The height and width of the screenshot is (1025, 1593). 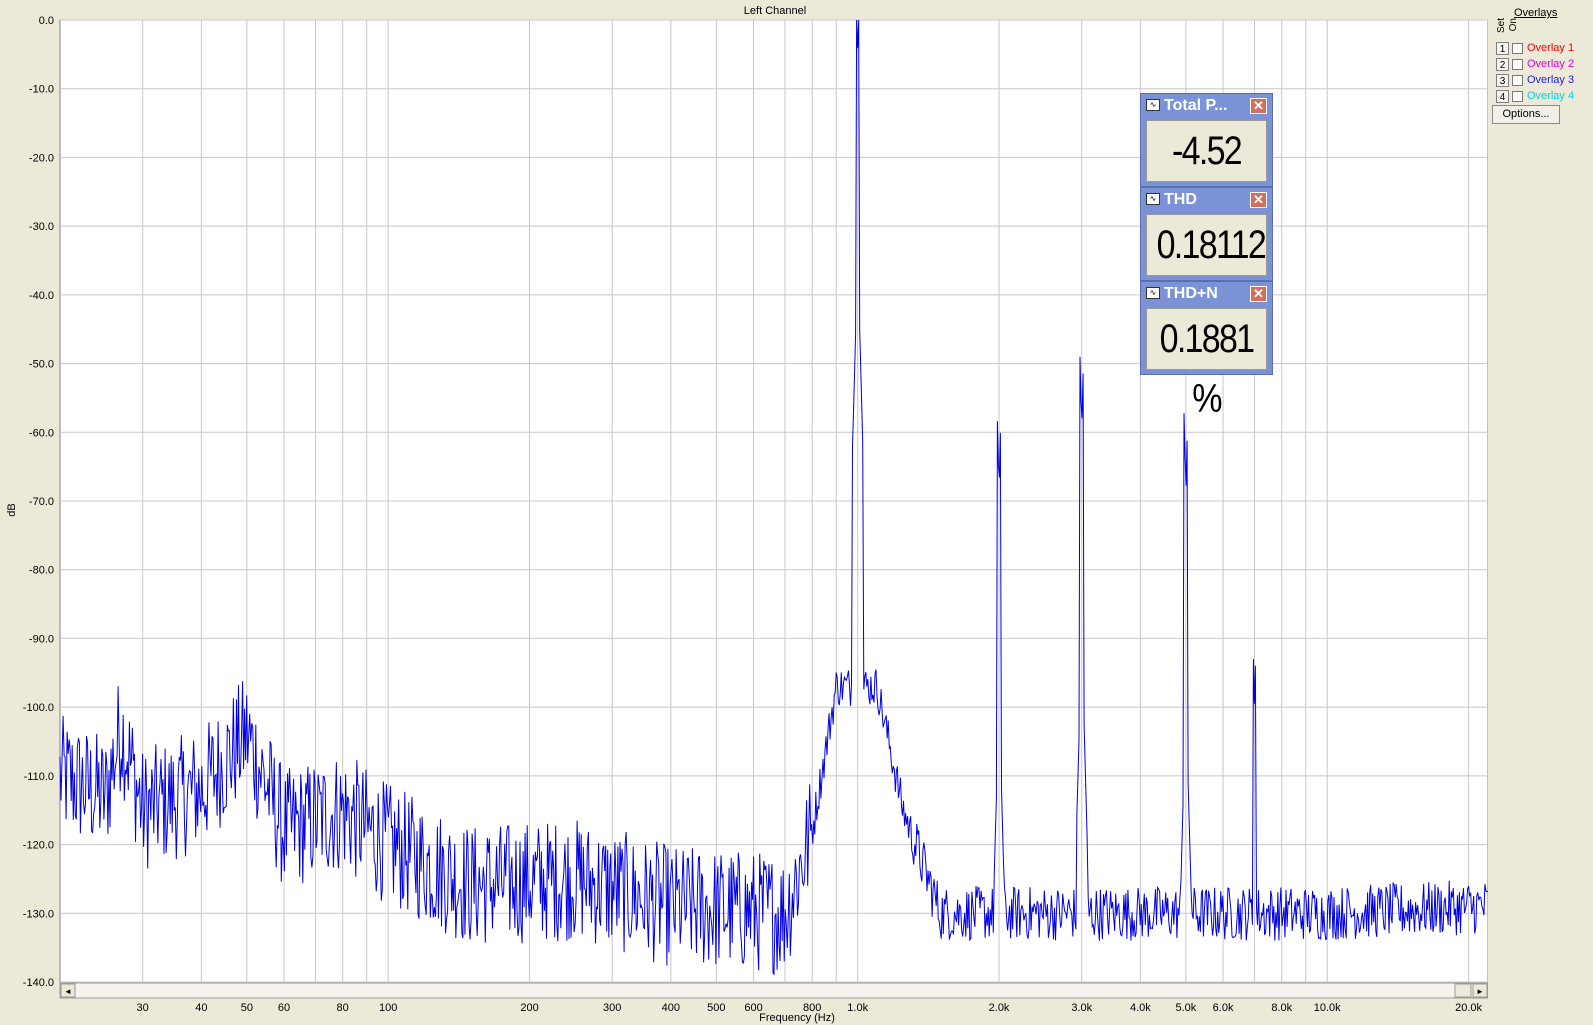 I want to click on y-tick-label: -10.0, so click(x=41, y=90).